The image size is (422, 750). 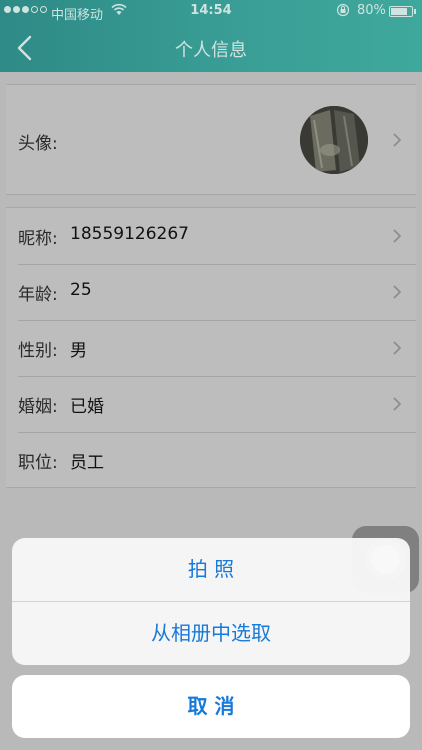 What do you see at coordinates (211, 460) in the screenshot?
I see `profile-row-position: 职位: 员工` at bounding box center [211, 460].